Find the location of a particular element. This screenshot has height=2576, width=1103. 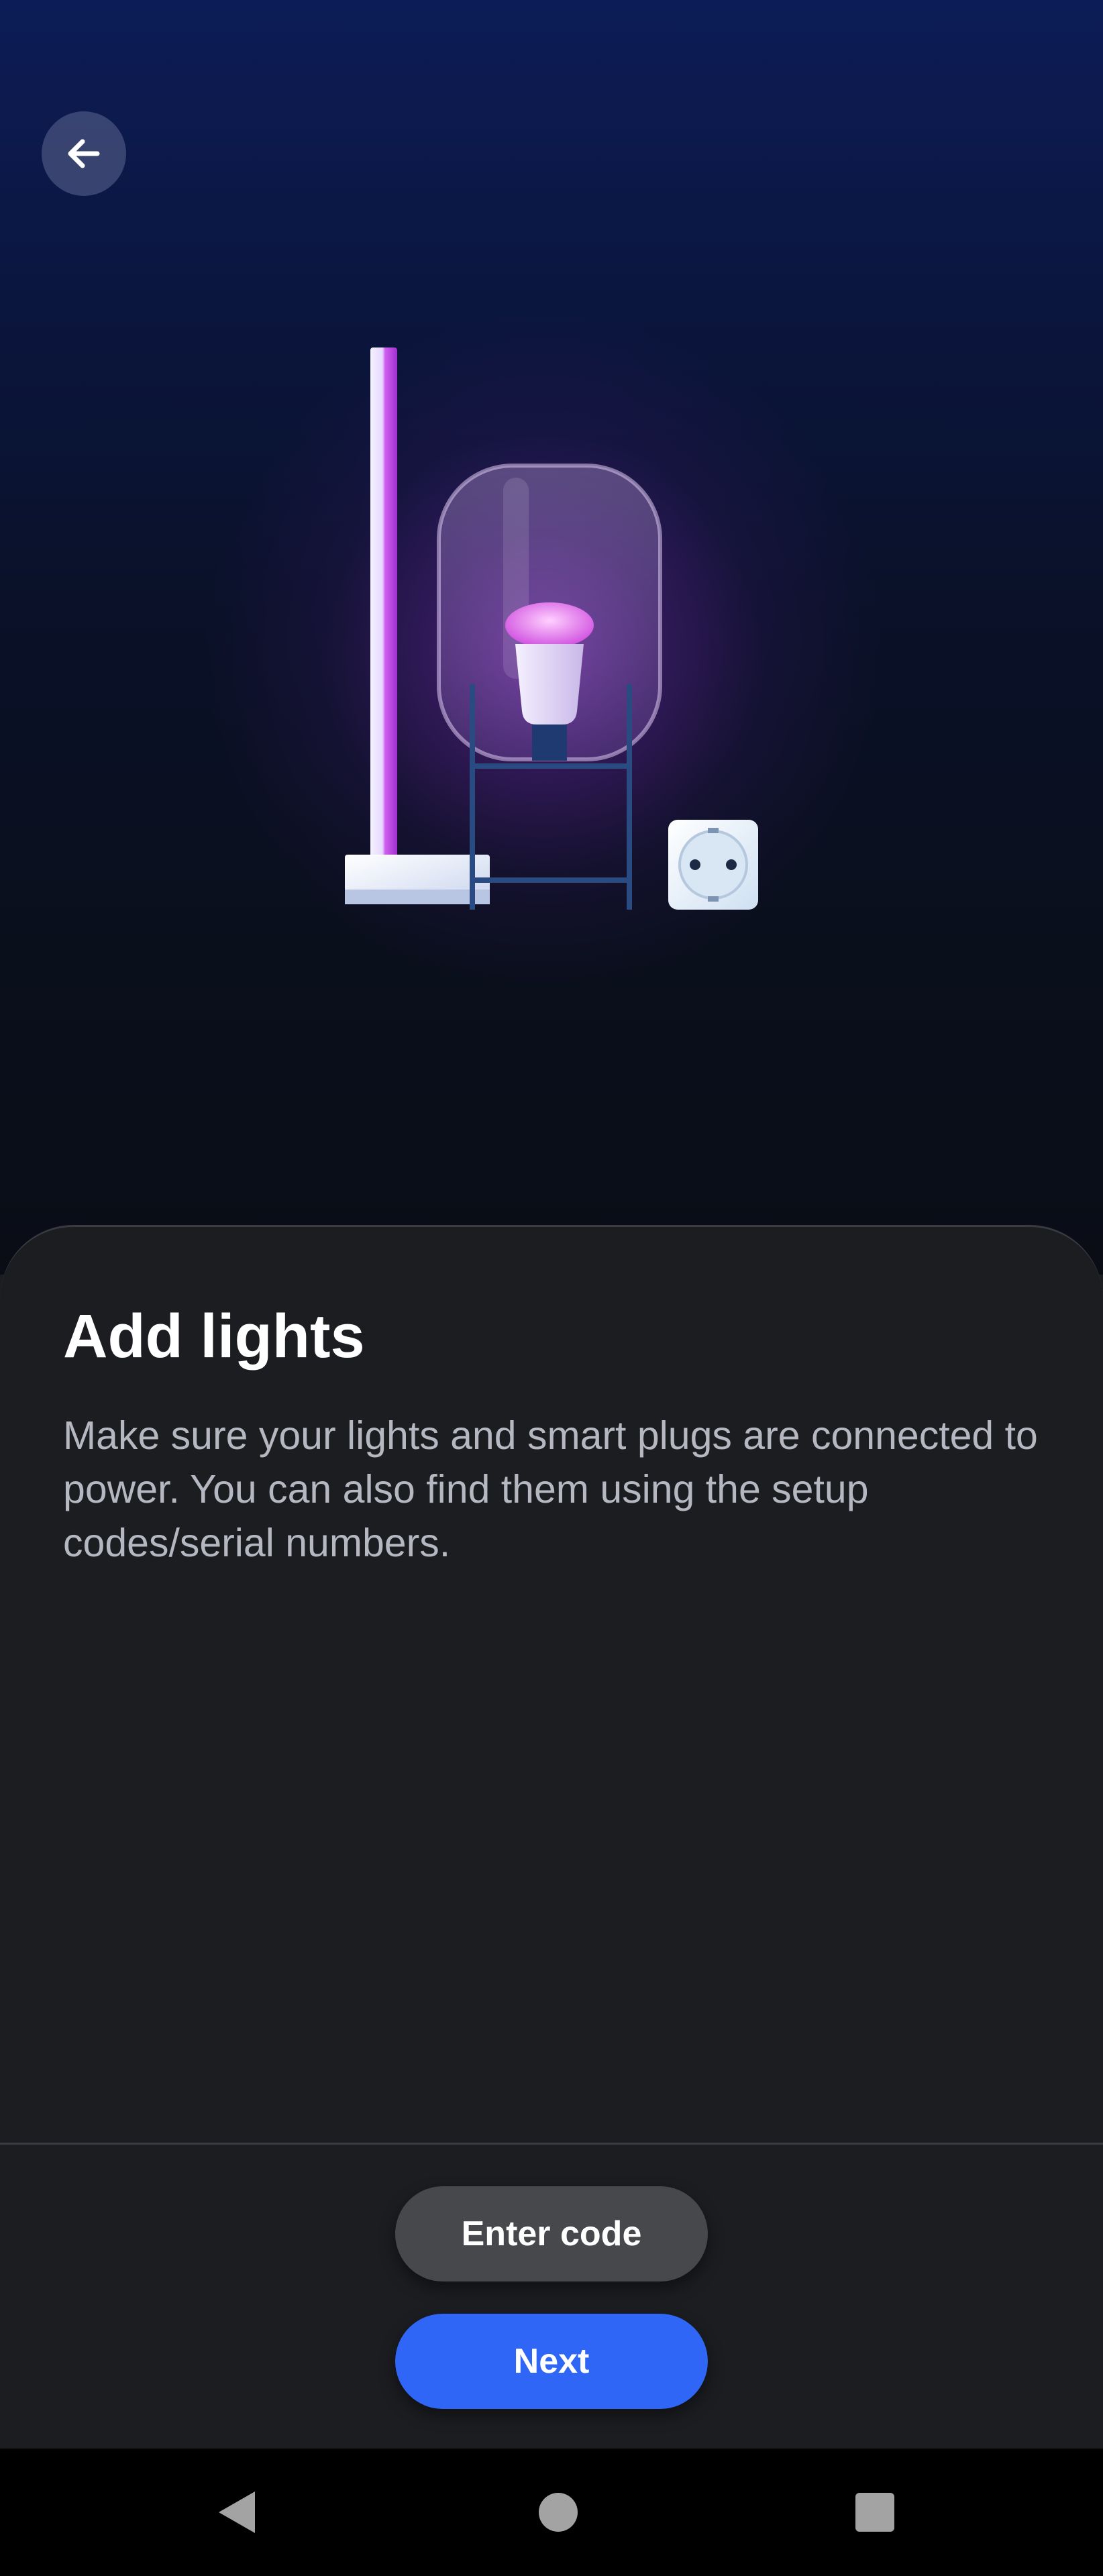

back-button is located at coordinates (84, 153).